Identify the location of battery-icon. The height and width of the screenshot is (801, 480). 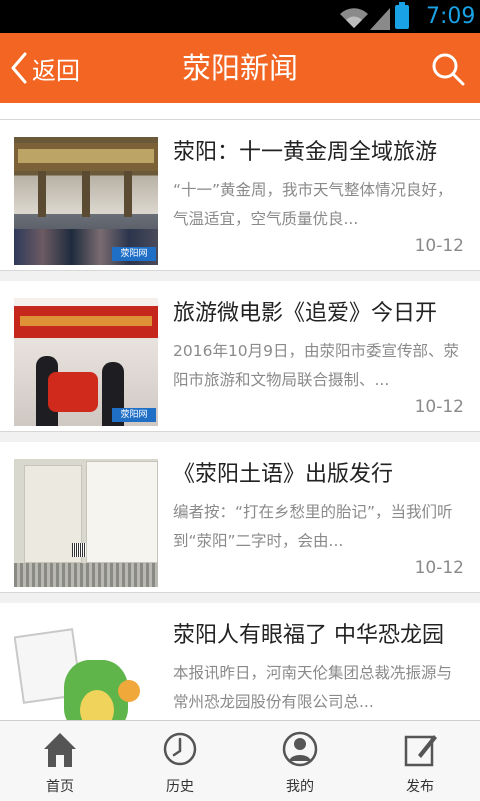
(402, 15).